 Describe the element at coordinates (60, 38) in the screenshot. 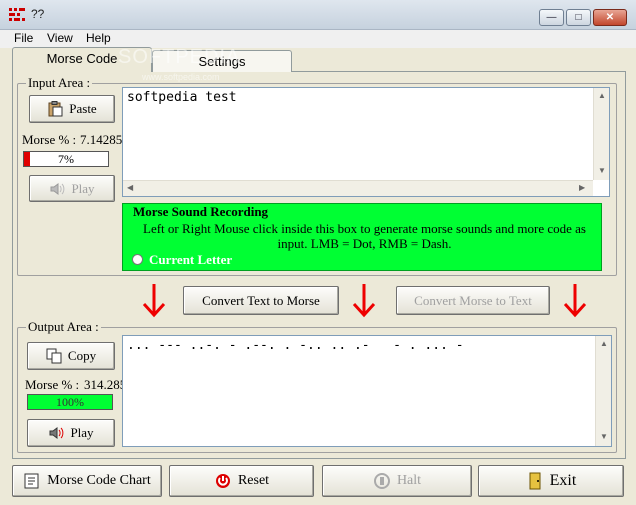

I see `menu-view: View` at that location.